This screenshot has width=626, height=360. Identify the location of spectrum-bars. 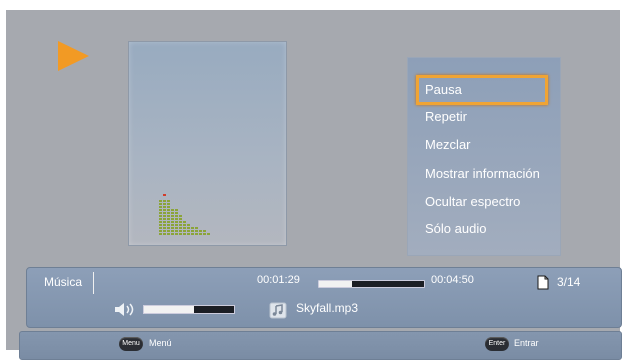
(184, 214).